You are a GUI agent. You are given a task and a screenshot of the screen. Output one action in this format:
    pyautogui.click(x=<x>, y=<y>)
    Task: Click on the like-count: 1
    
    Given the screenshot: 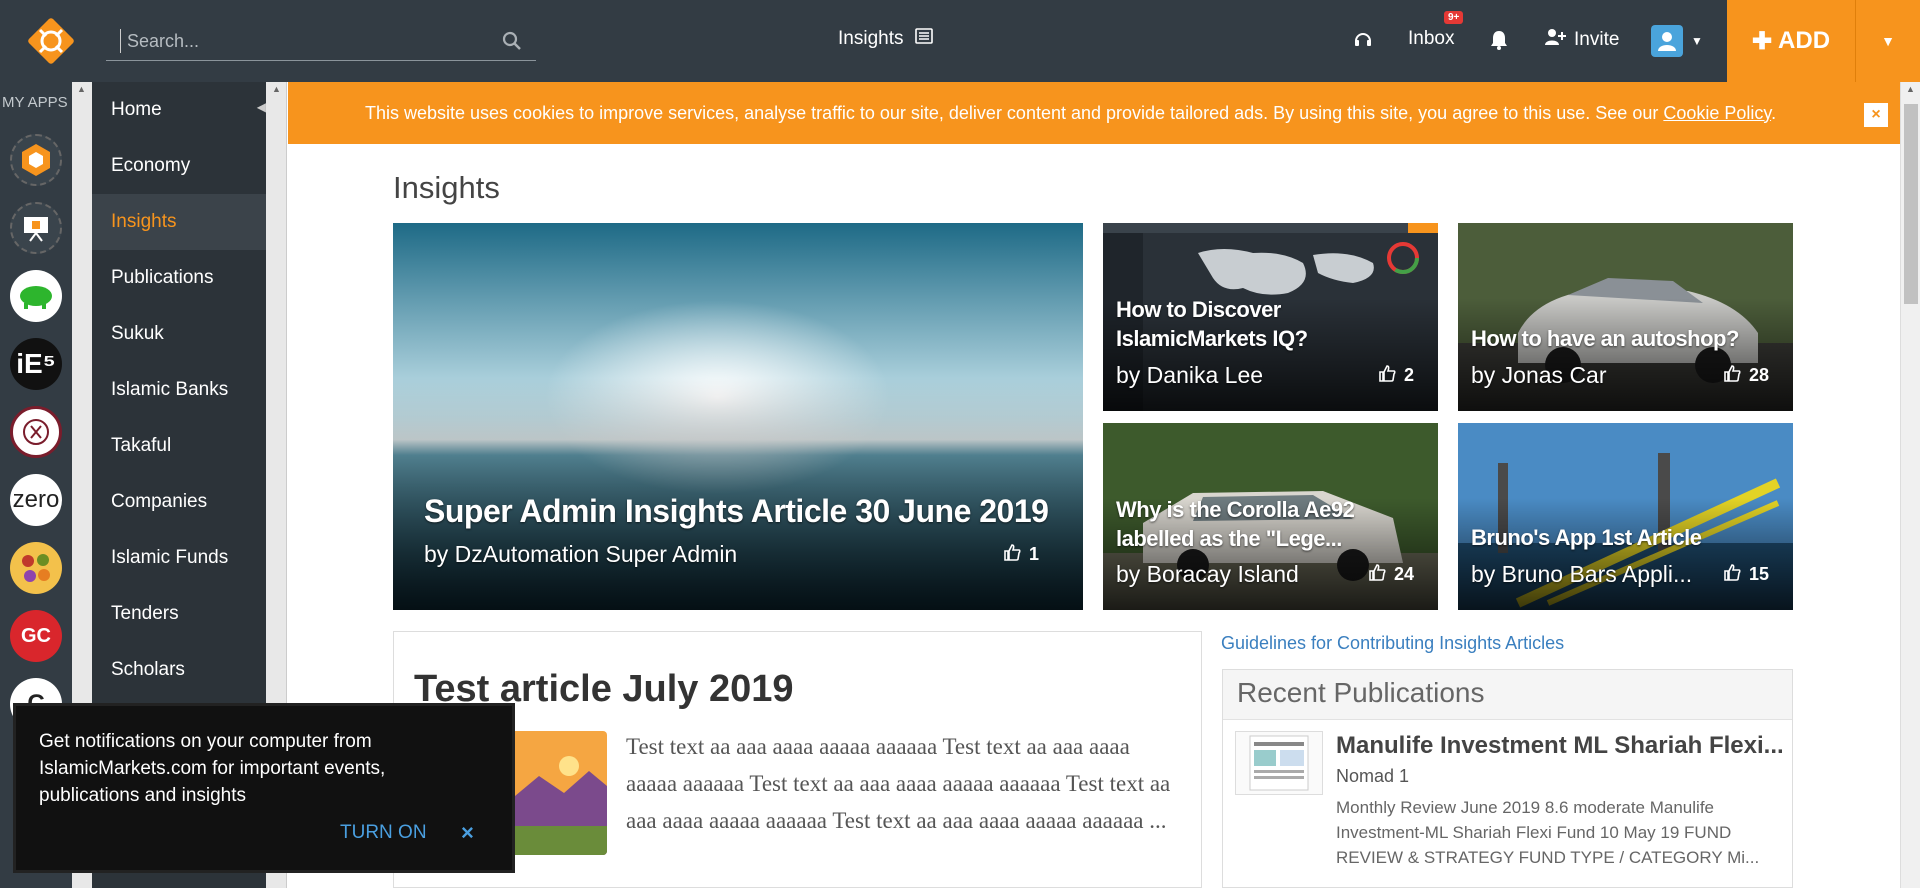 What is the action you would take?
    pyautogui.click(x=1033, y=554)
    